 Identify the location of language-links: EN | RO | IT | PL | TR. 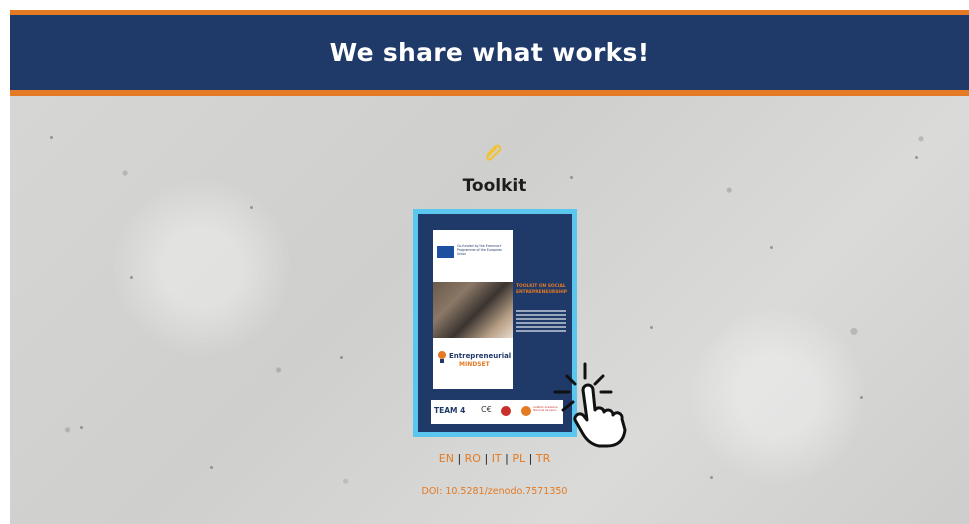
(484, 458).